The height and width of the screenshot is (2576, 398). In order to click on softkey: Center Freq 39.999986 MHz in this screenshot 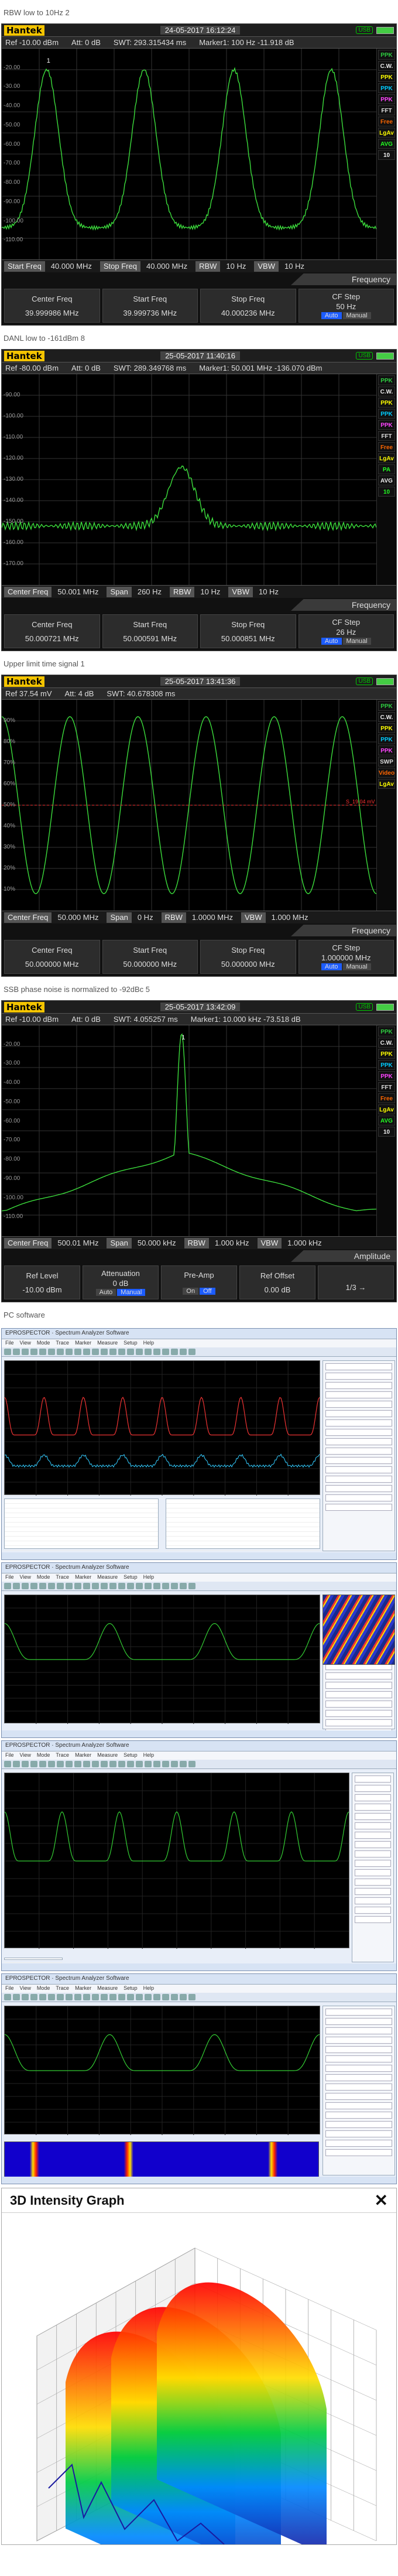, I will do `click(52, 306)`.